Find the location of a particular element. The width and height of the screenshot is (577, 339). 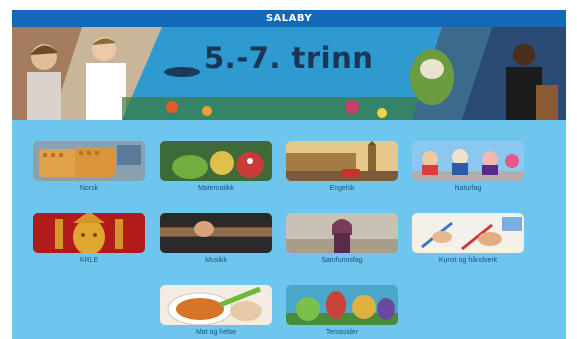

subject-label: Norsk is located at coordinates (89, 188).